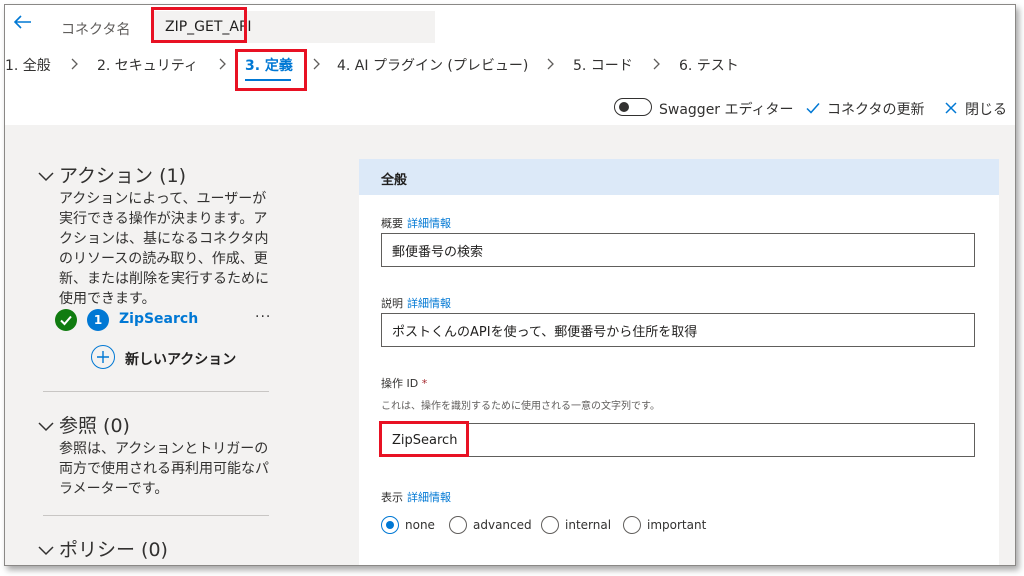 The width and height of the screenshot is (1024, 576). What do you see at coordinates (420, 525) in the screenshot?
I see `radio-label: none` at bounding box center [420, 525].